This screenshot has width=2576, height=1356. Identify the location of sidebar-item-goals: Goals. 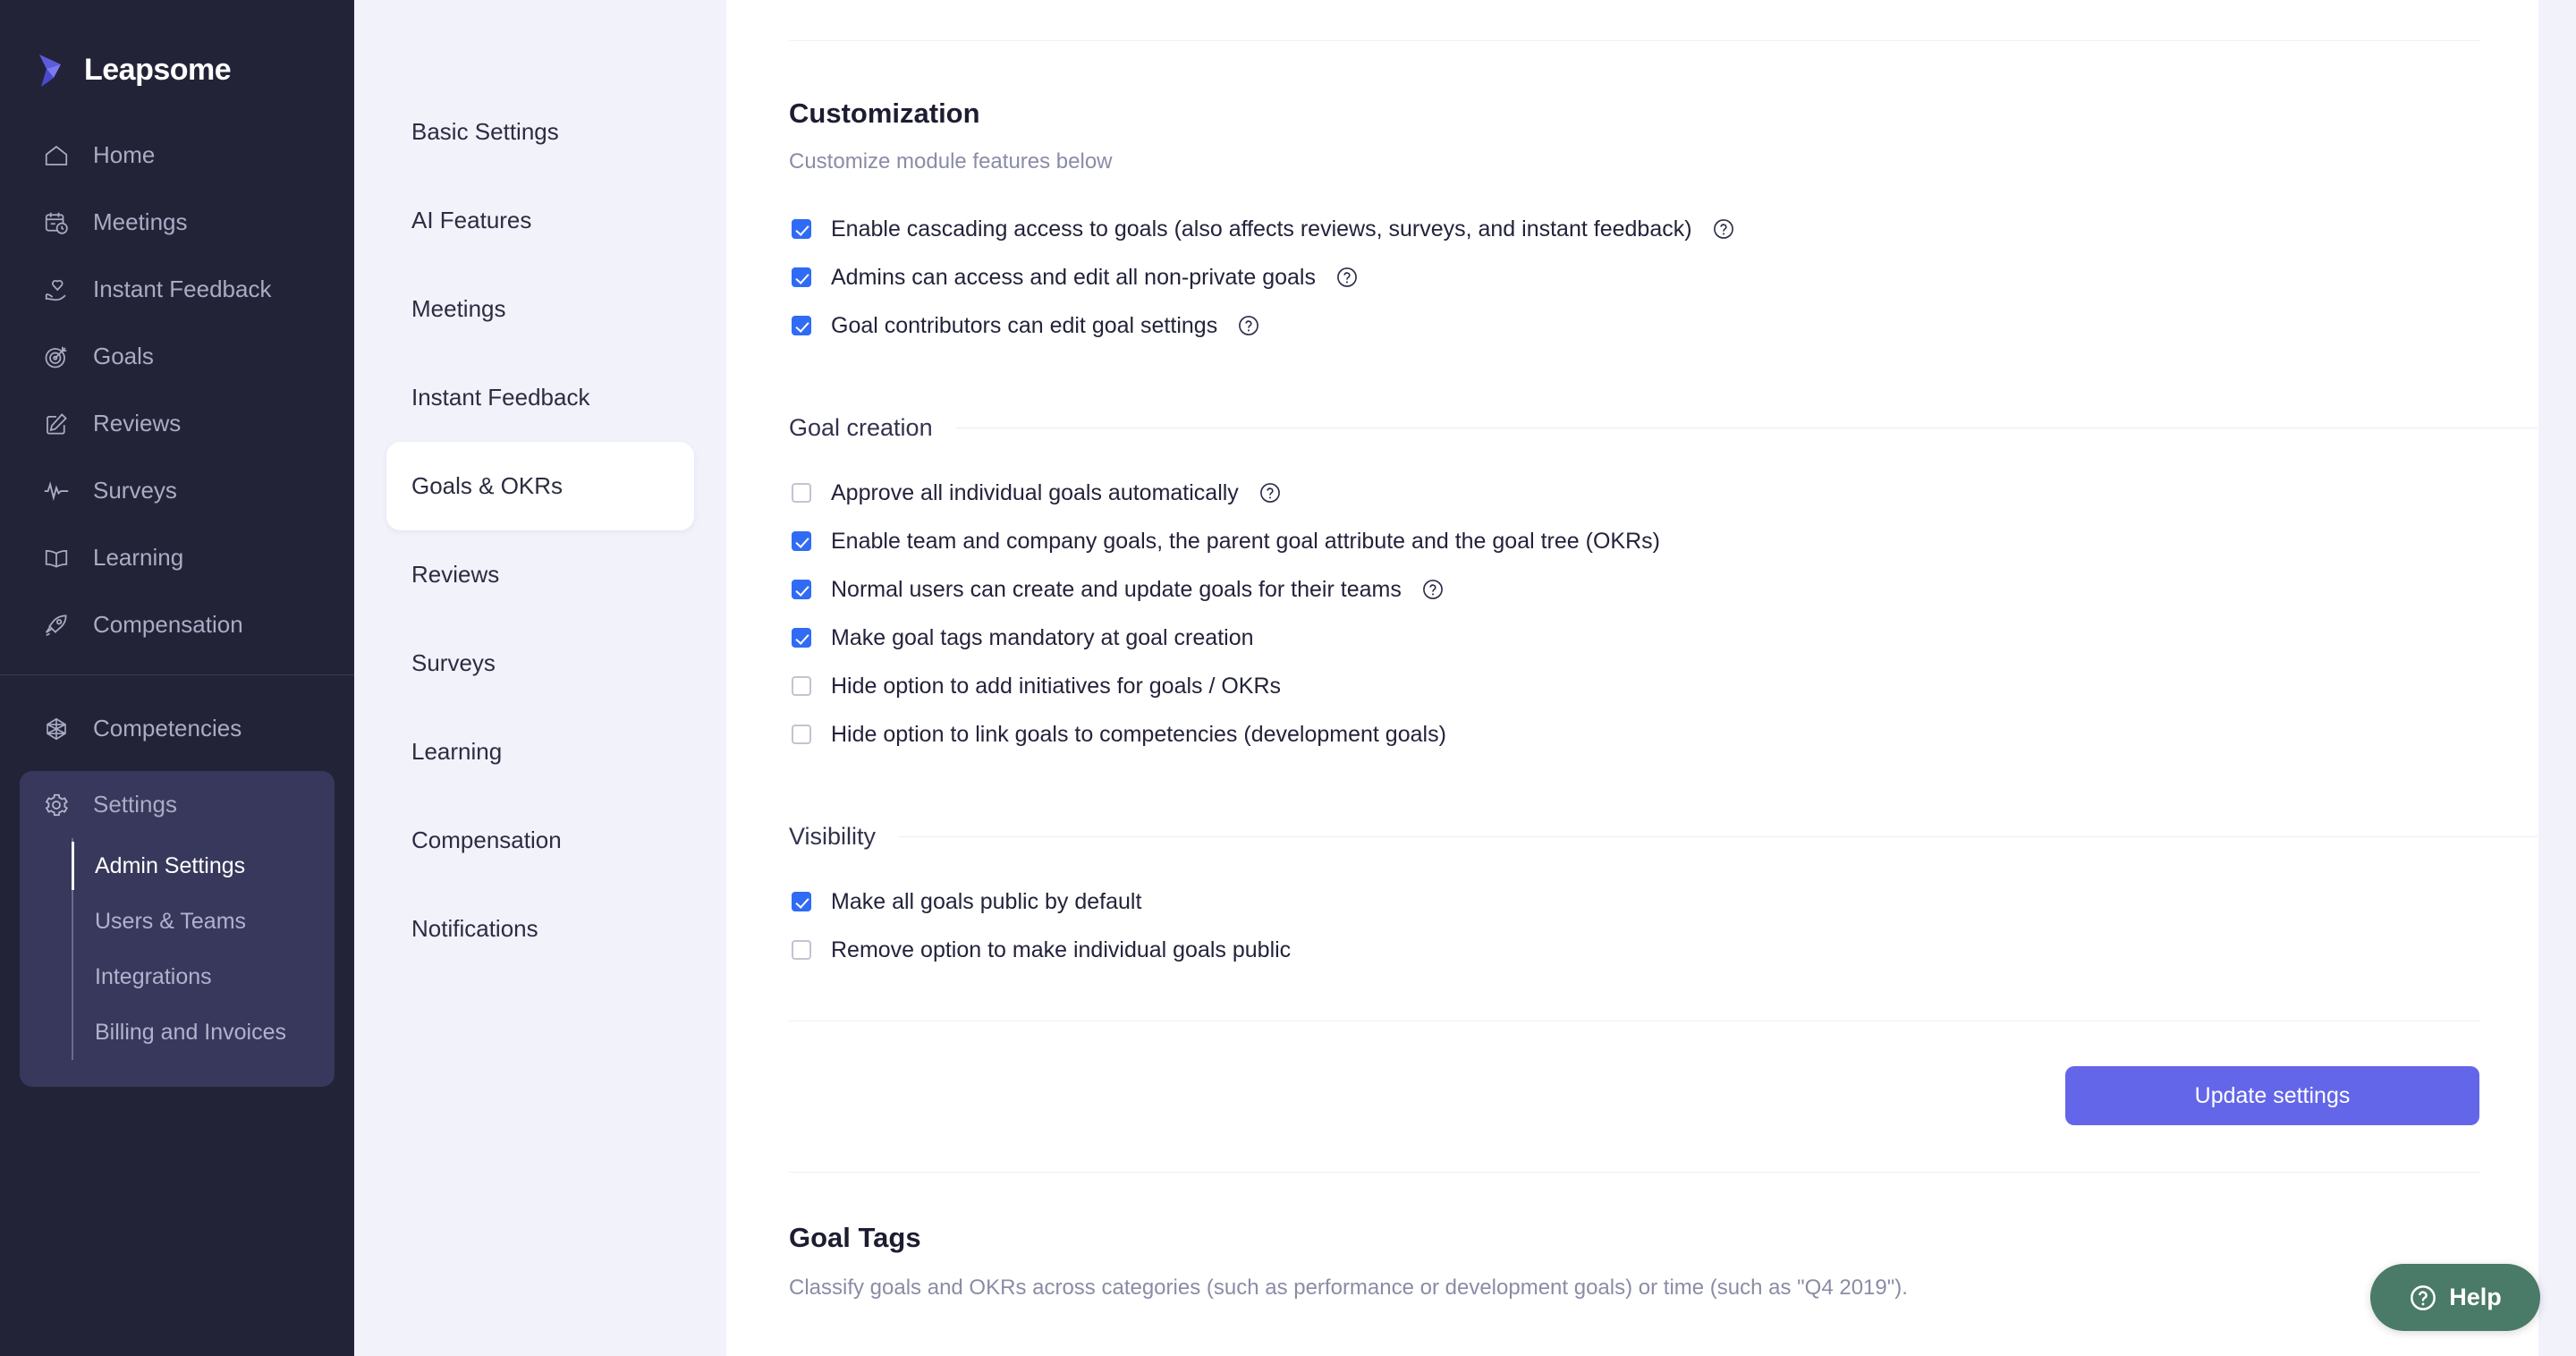
(177, 357).